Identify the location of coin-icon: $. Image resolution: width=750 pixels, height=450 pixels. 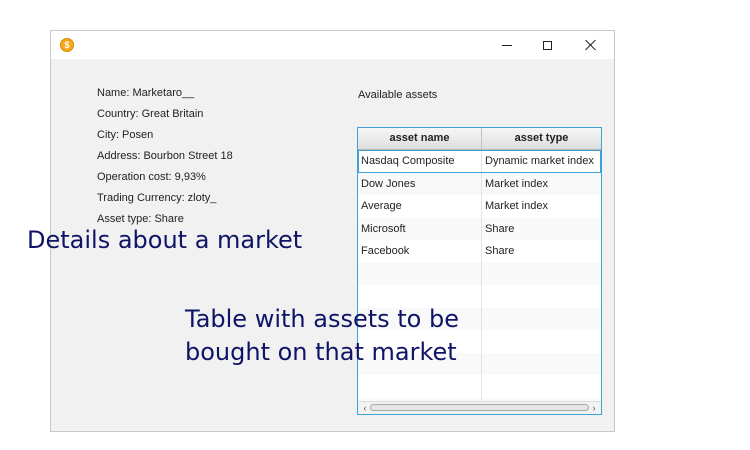
(67, 45).